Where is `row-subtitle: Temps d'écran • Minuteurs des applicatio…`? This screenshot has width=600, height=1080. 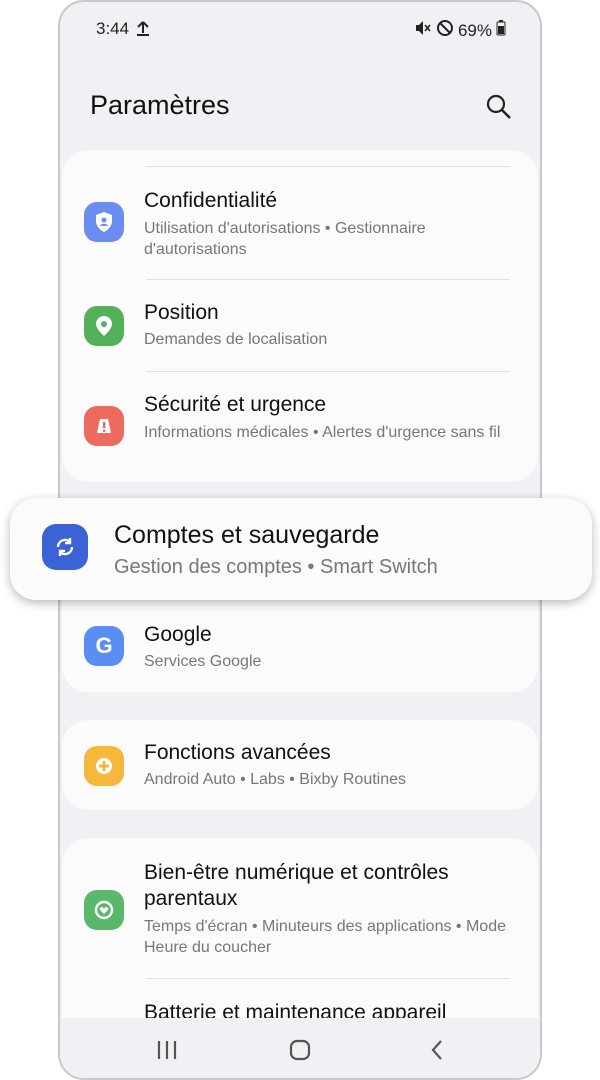
row-subtitle: Temps d'écran • Minuteurs des applicatio… is located at coordinates (325, 937).